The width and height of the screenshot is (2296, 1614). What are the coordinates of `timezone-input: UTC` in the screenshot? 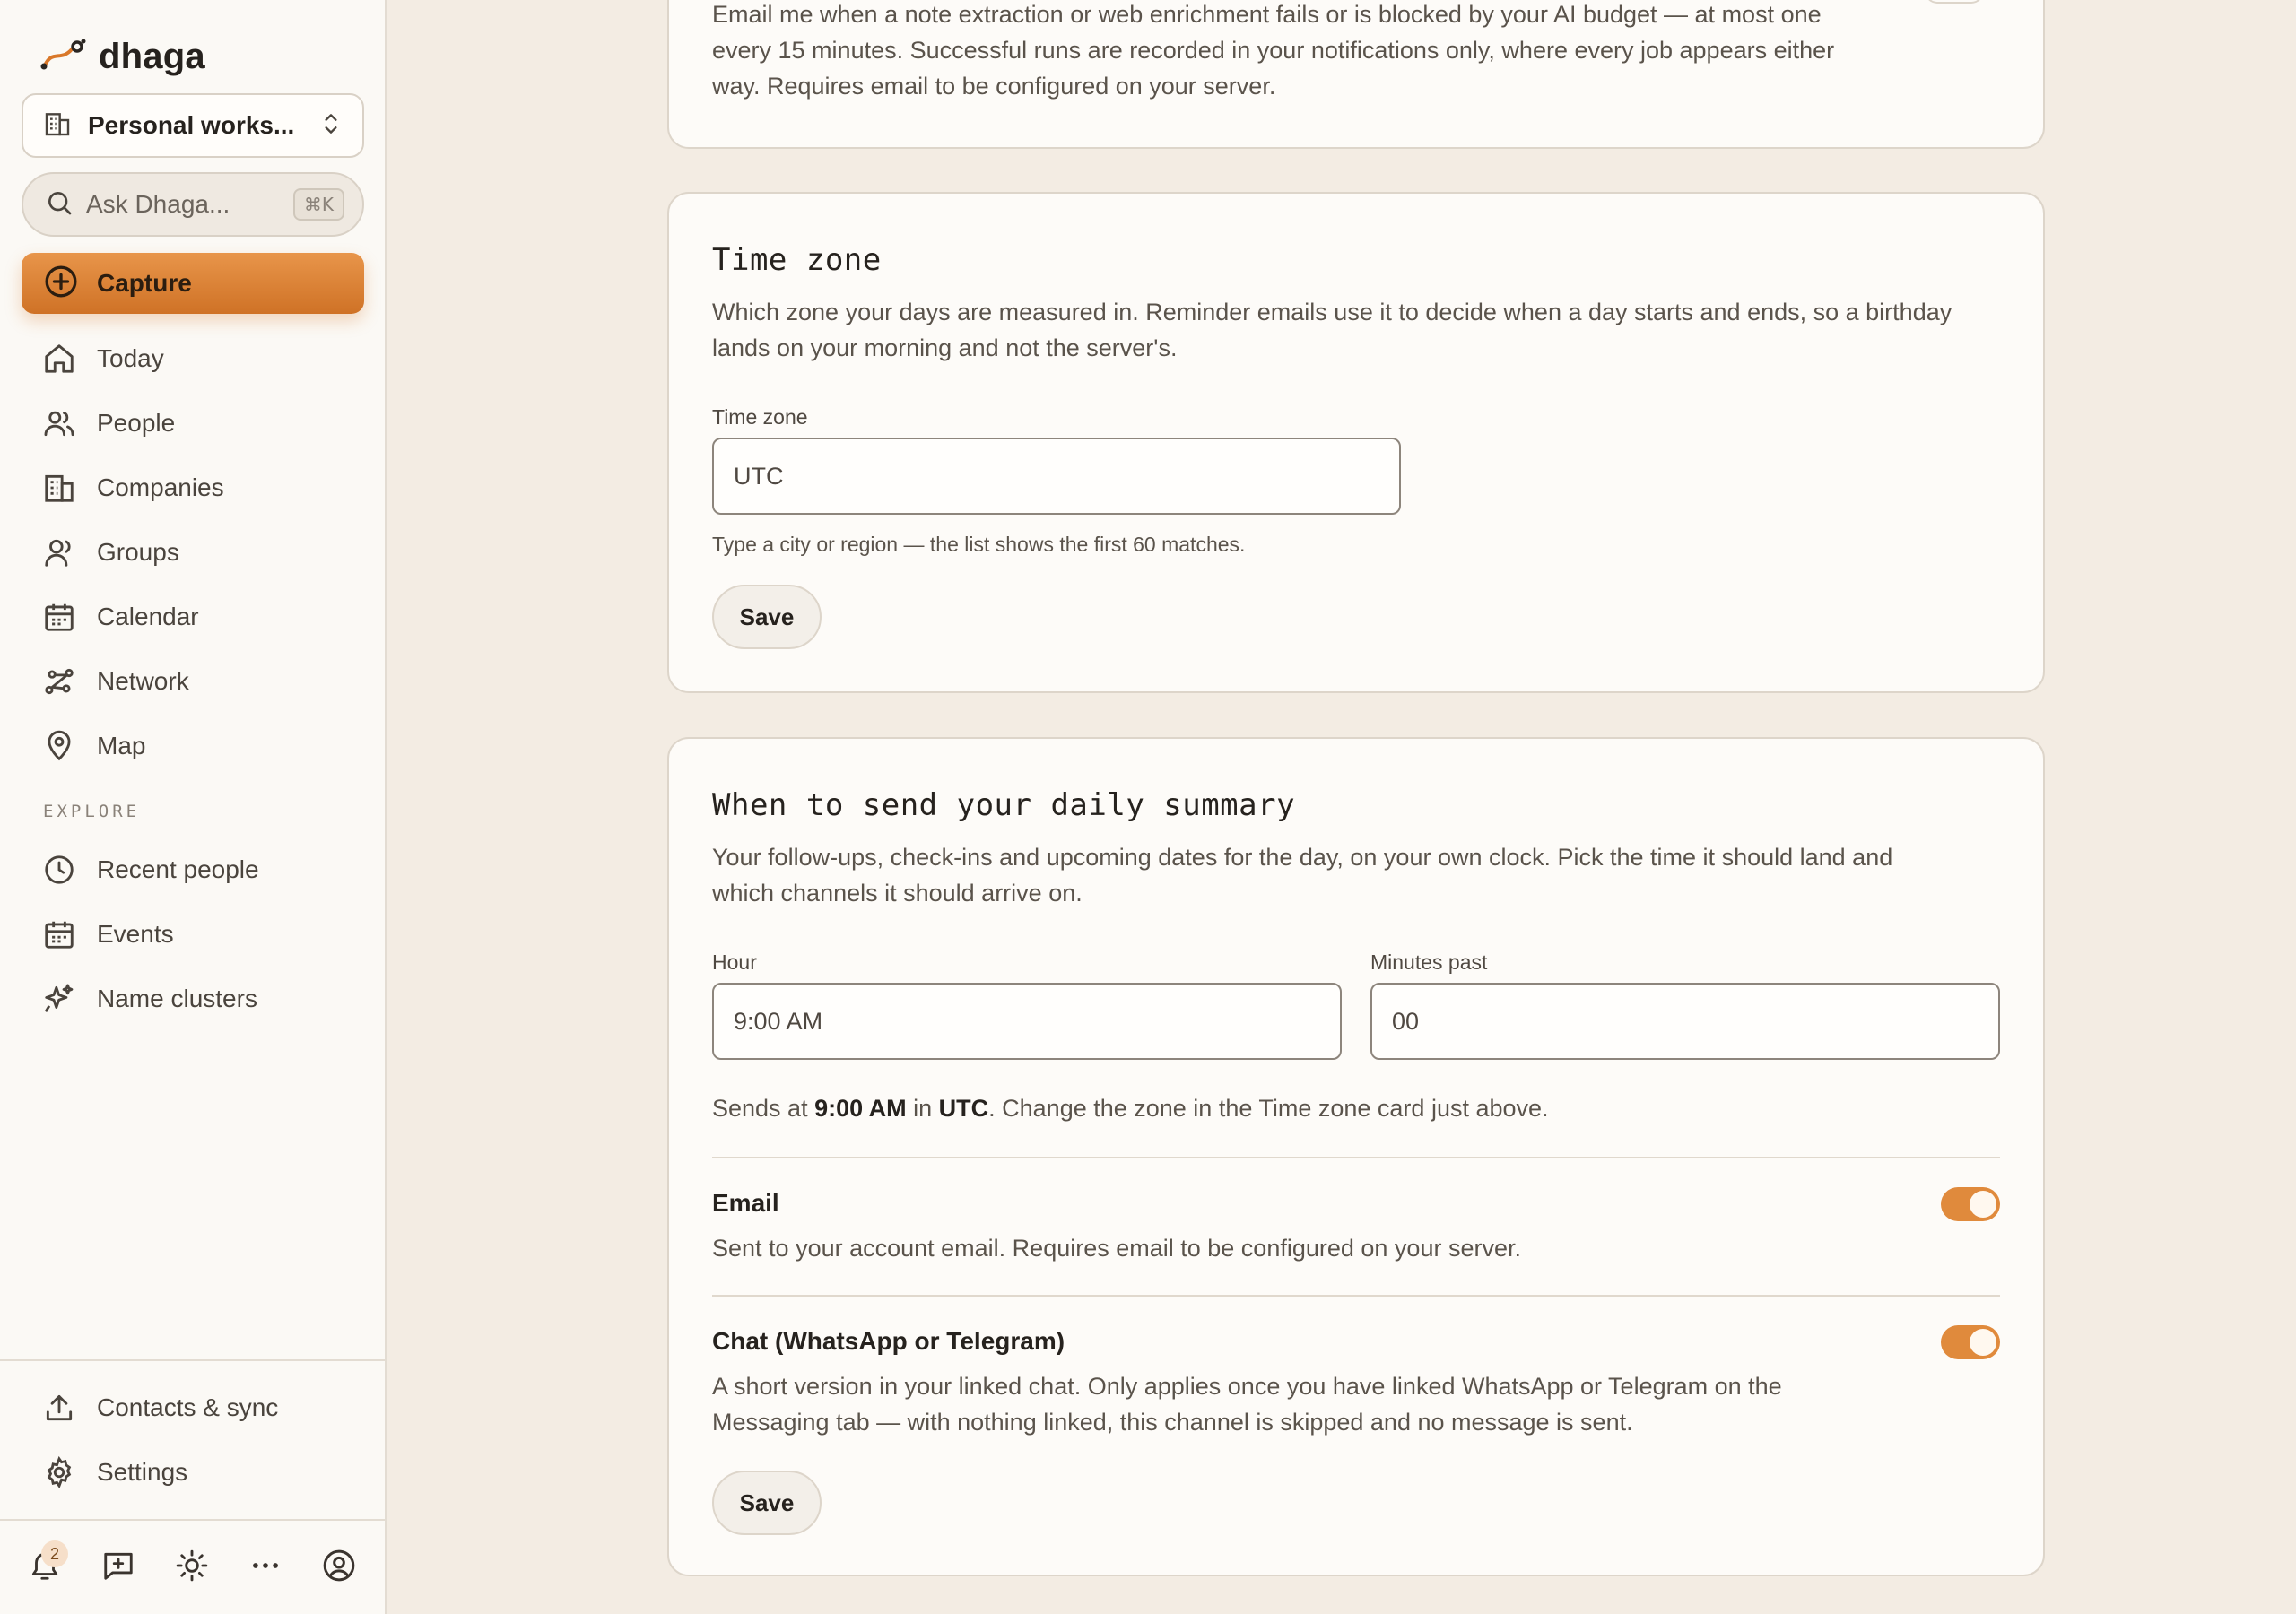 It's located at (1056, 476).